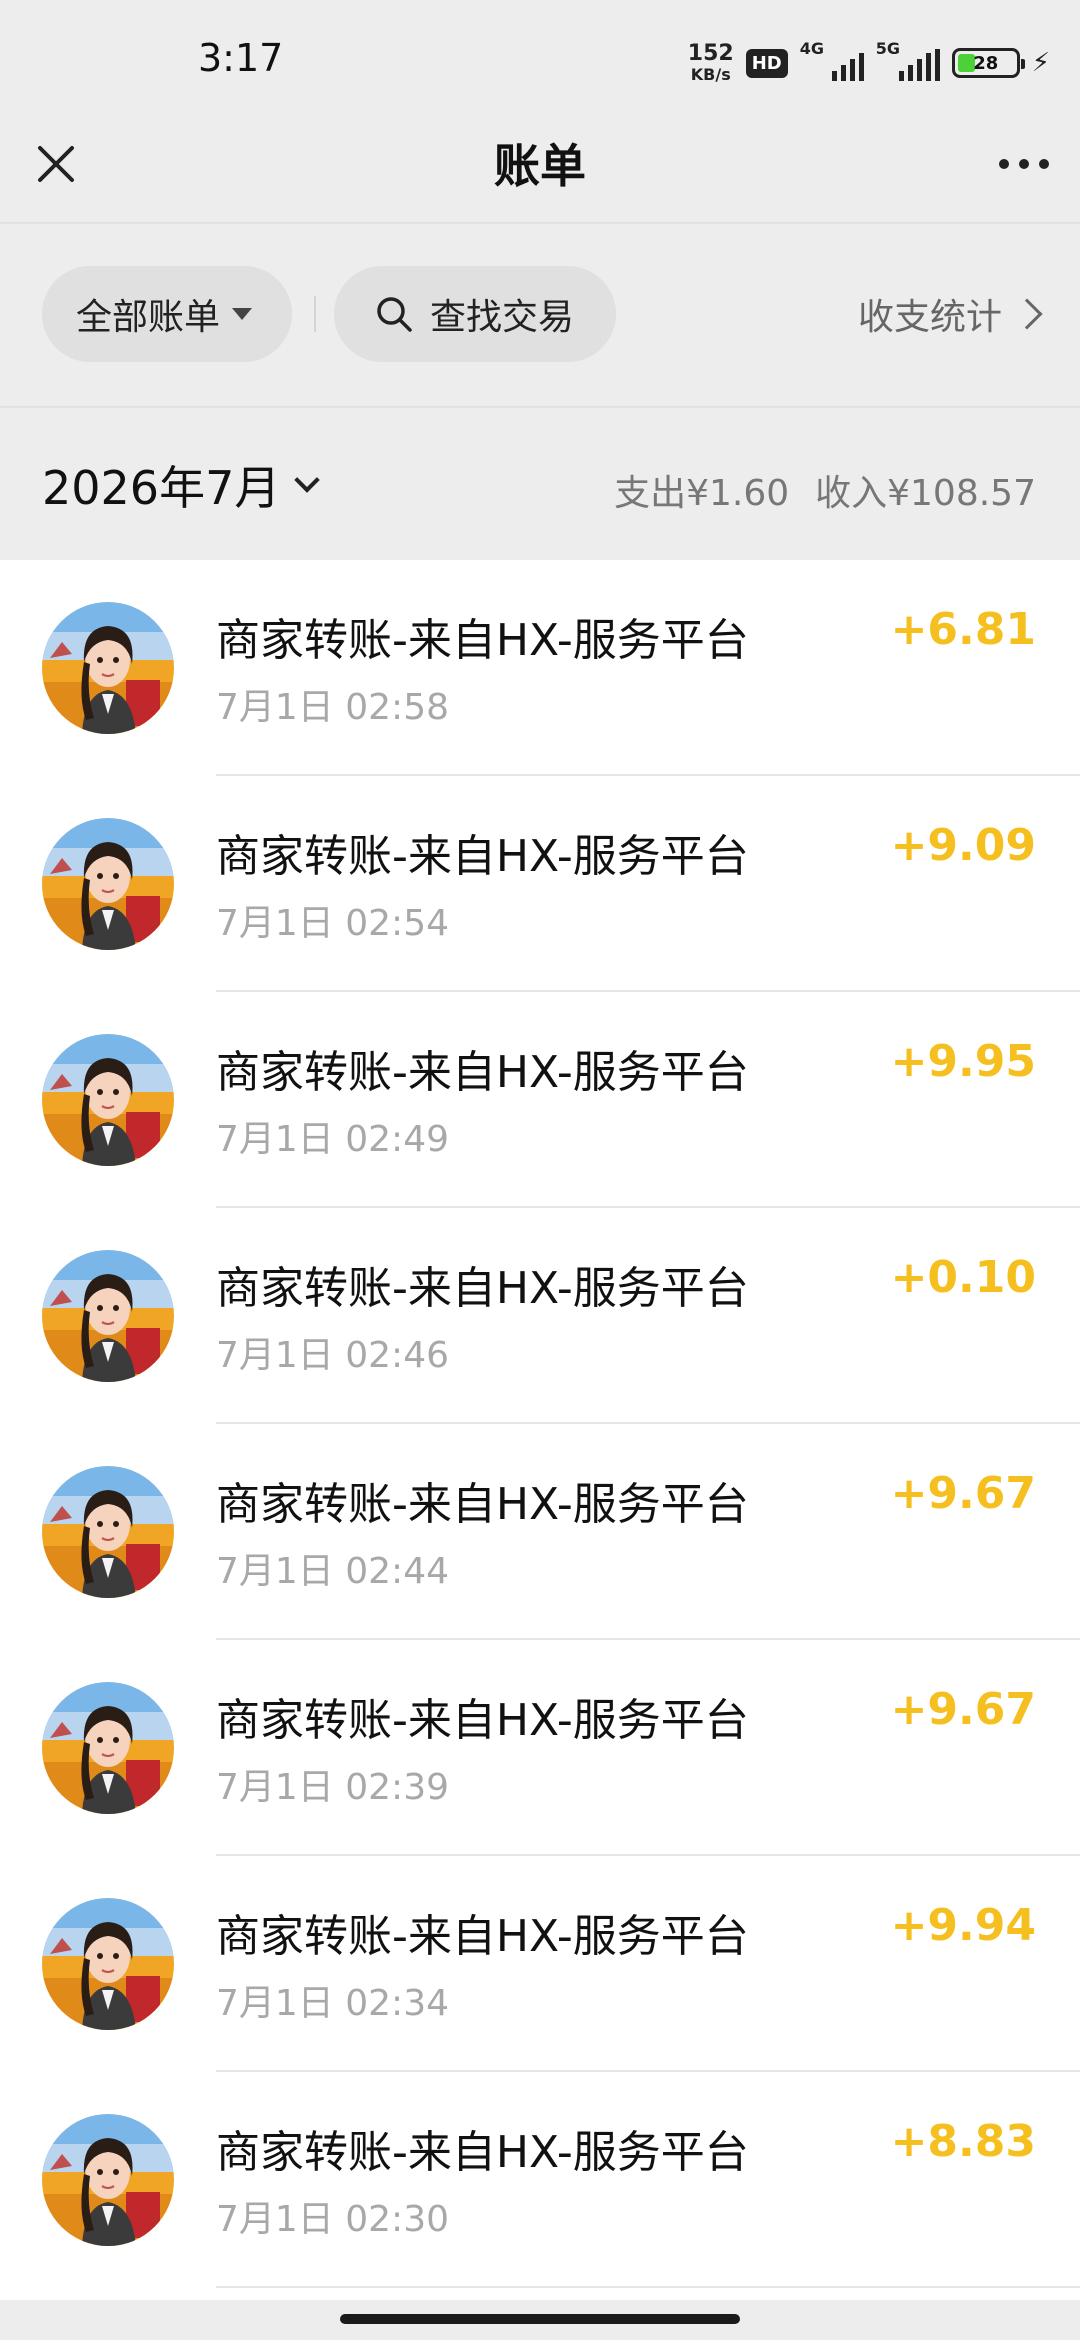 The height and width of the screenshot is (2340, 1080). I want to click on more-icon, so click(1004, 164).